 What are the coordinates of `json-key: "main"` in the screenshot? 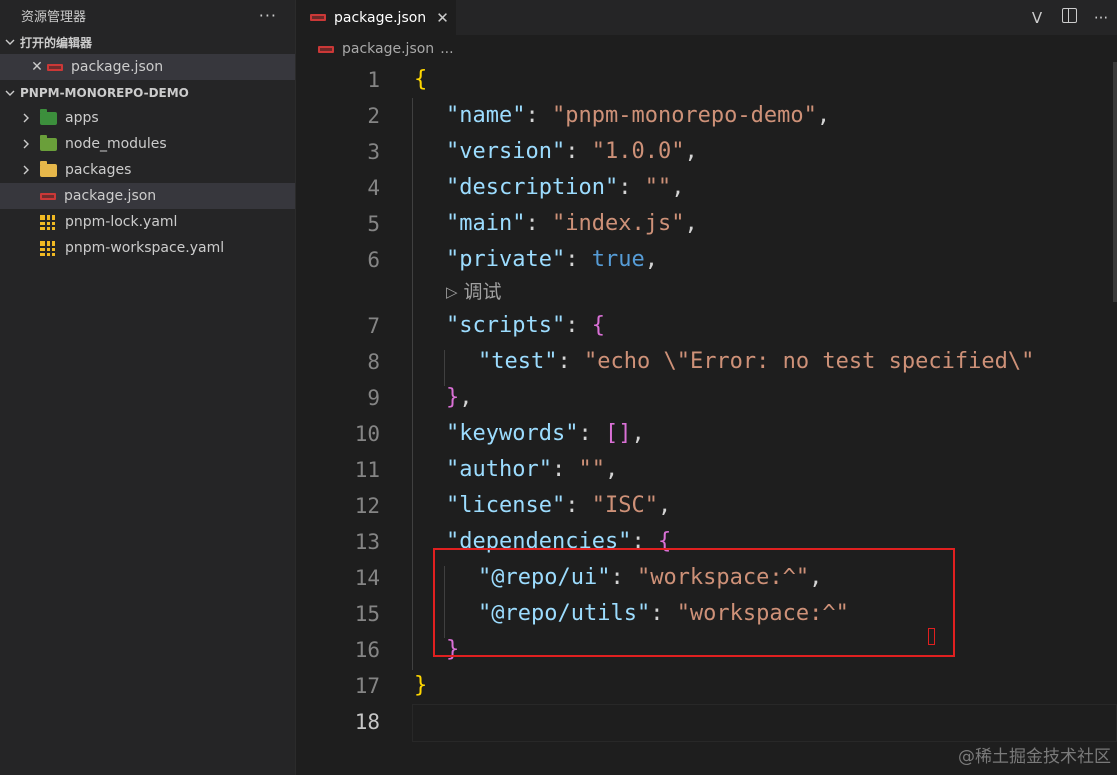 It's located at (486, 223).